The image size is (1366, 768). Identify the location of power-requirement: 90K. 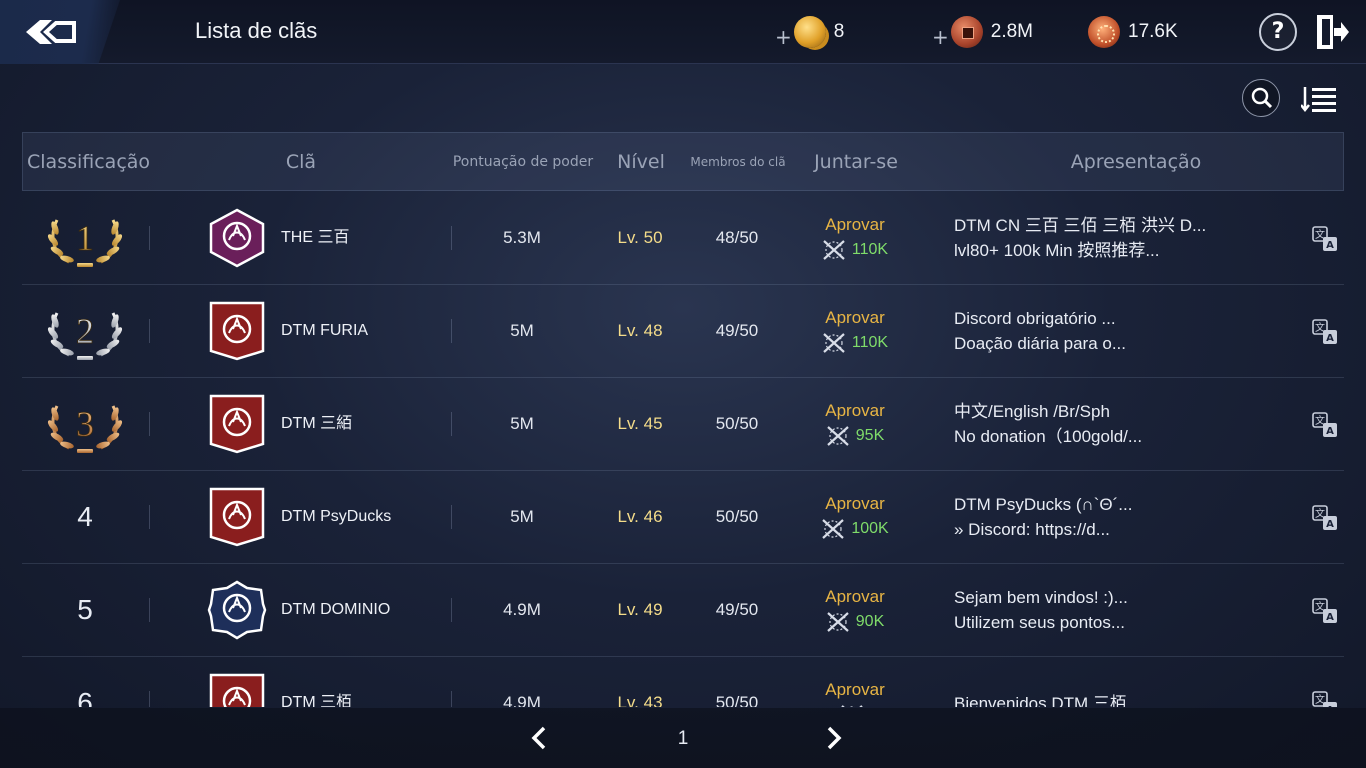
(855, 622).